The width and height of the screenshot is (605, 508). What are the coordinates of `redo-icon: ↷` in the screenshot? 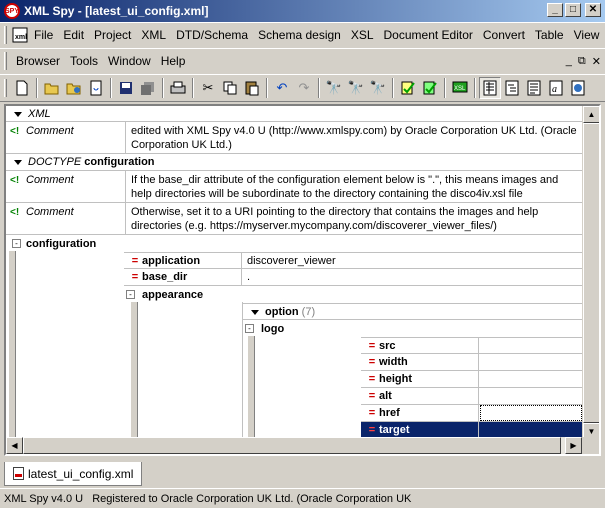 It's located at (304, 88).